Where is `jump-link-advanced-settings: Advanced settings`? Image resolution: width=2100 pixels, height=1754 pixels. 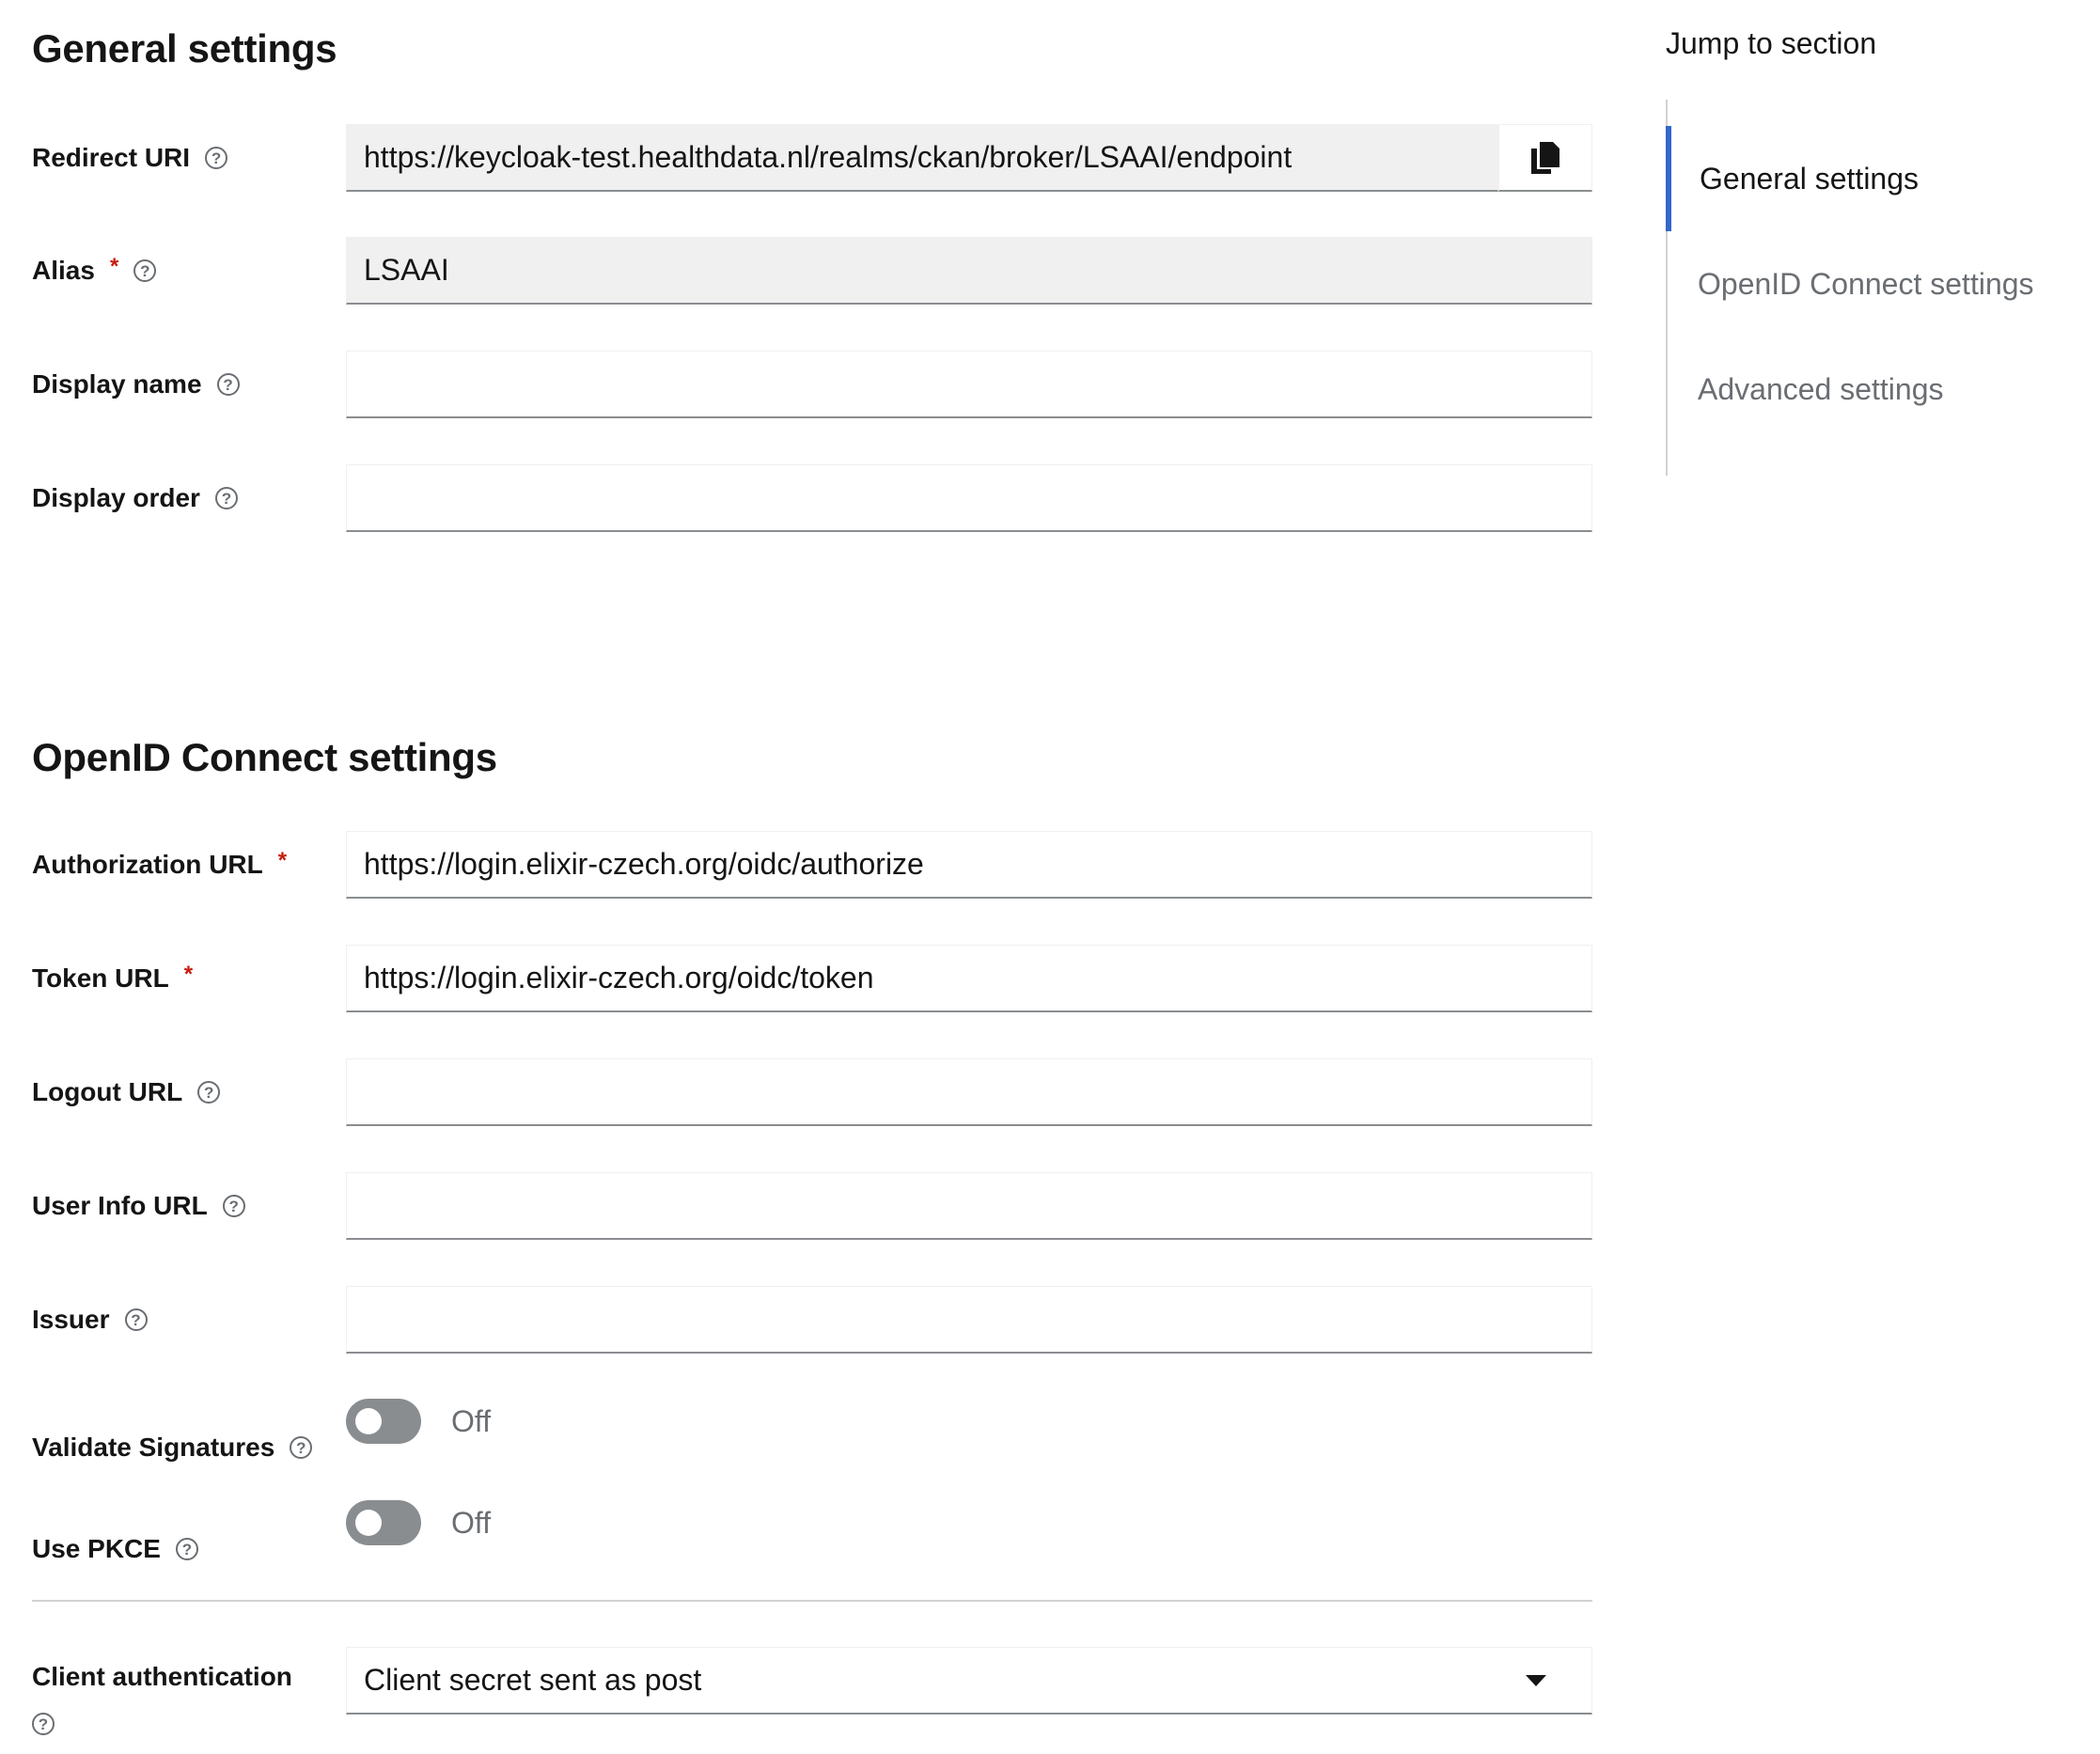
jump-link-advanced-settings: Advanced settings is located at coordinates (1865, 389).